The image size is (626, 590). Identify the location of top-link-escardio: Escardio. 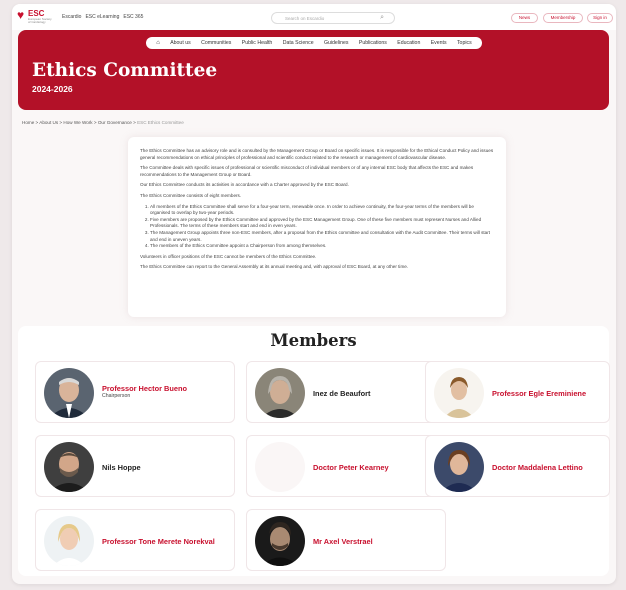
(71, 17).